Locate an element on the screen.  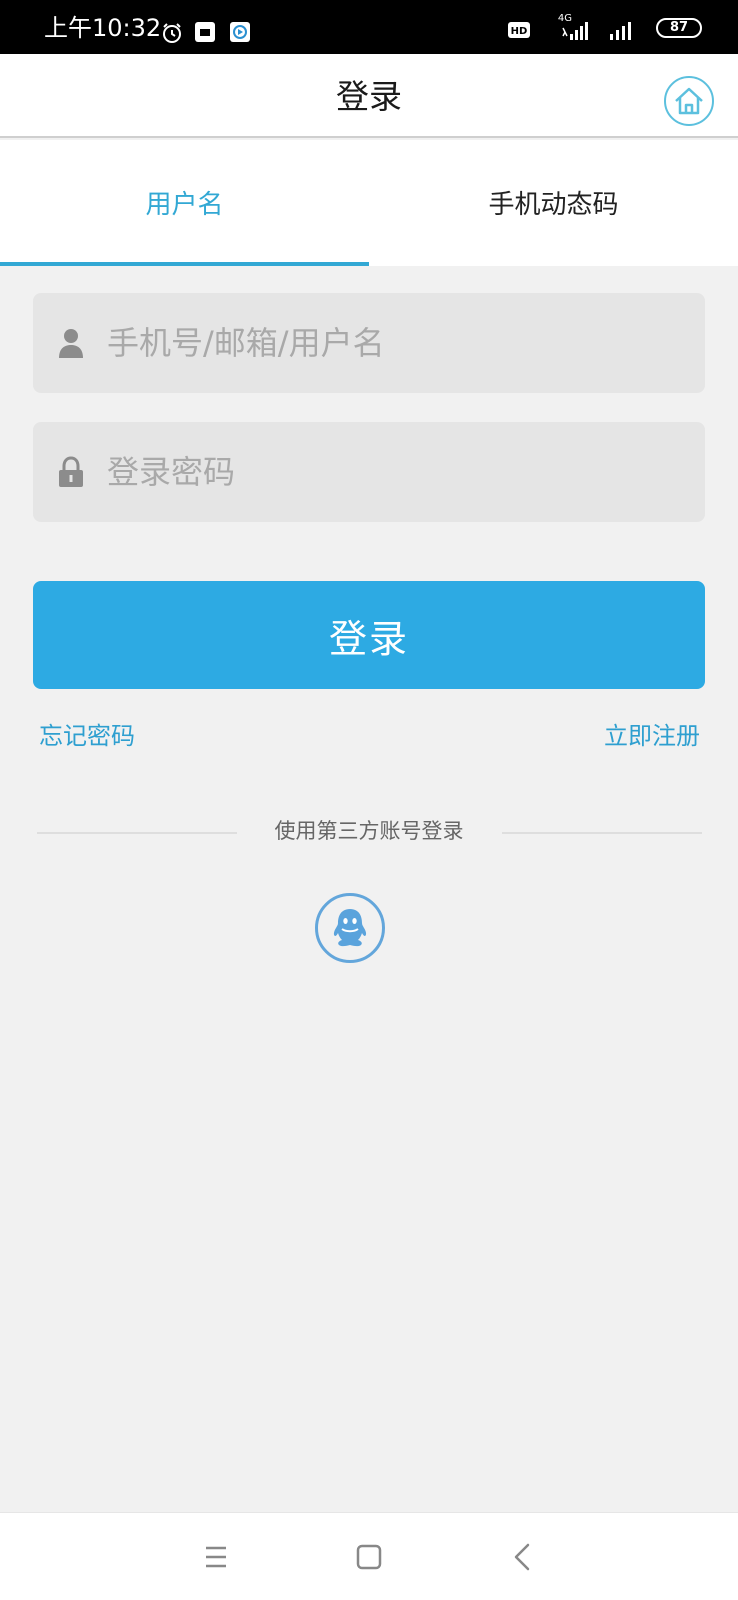
hd-icon: HD is located at coordinates (519, 30).